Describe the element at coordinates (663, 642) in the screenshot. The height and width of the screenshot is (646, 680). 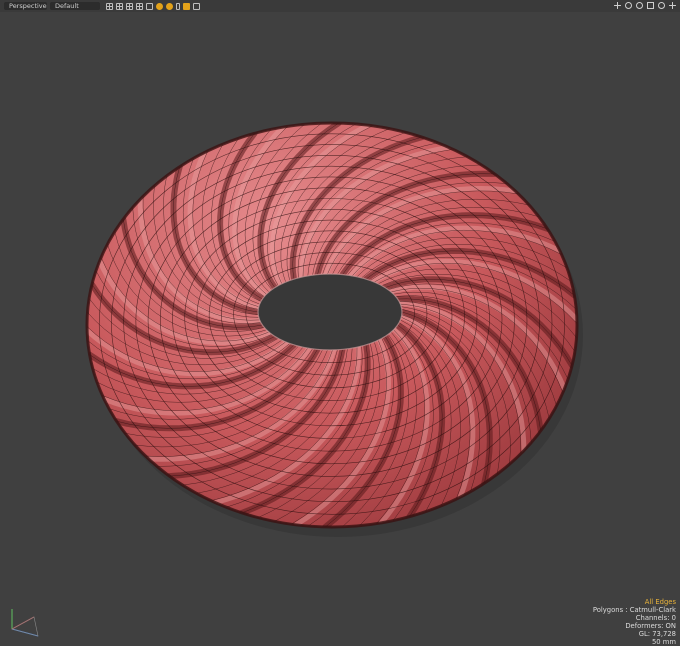
I see `focal-length-text: 50 mm` at that location.